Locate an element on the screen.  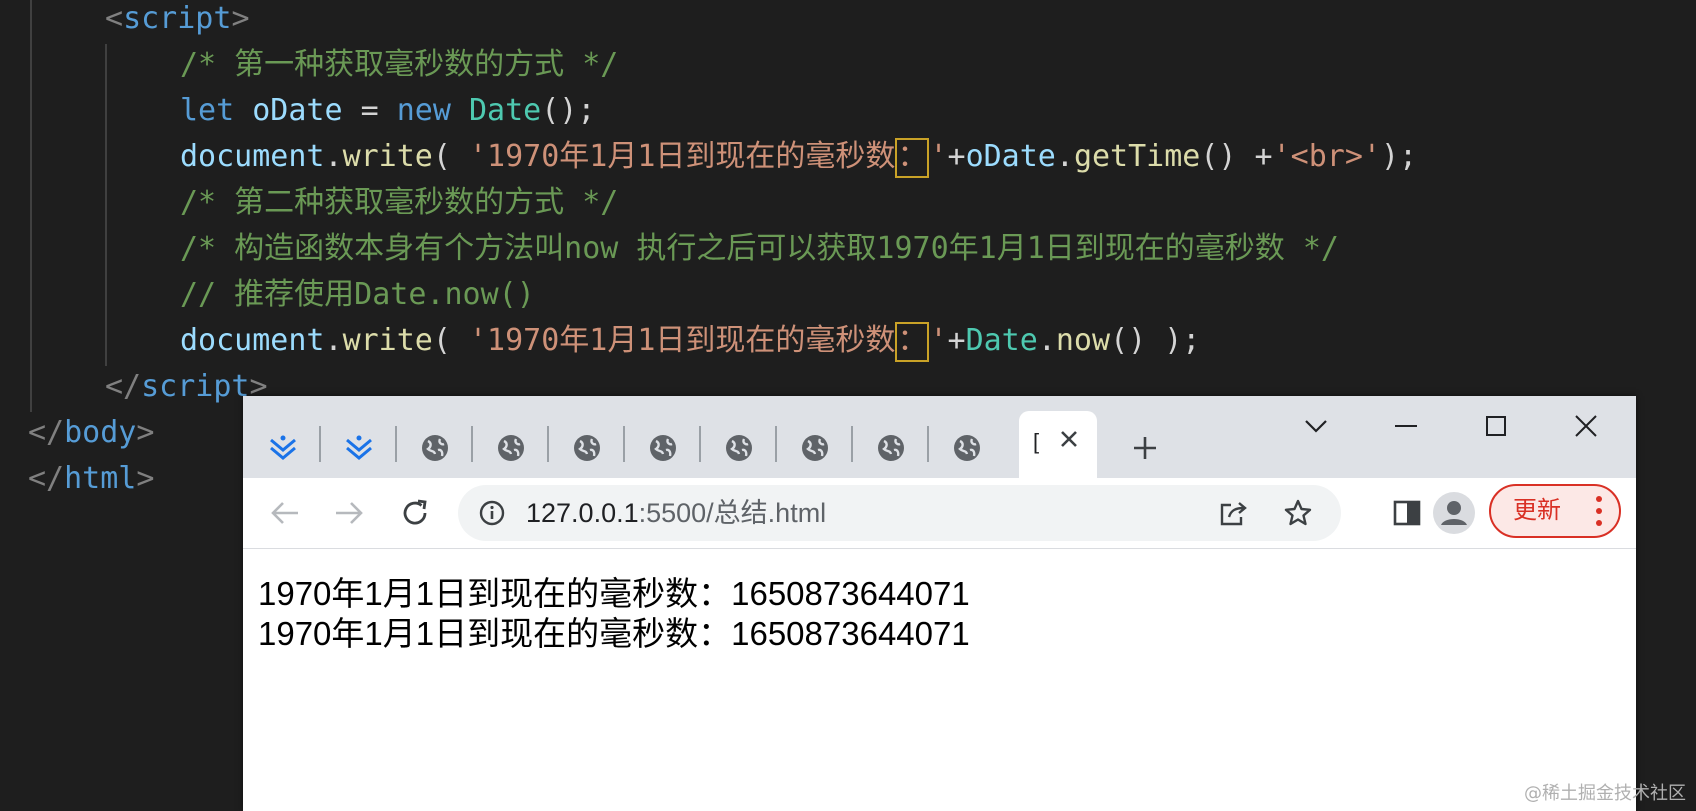
code-token: html is located at coordinates (100, 478).